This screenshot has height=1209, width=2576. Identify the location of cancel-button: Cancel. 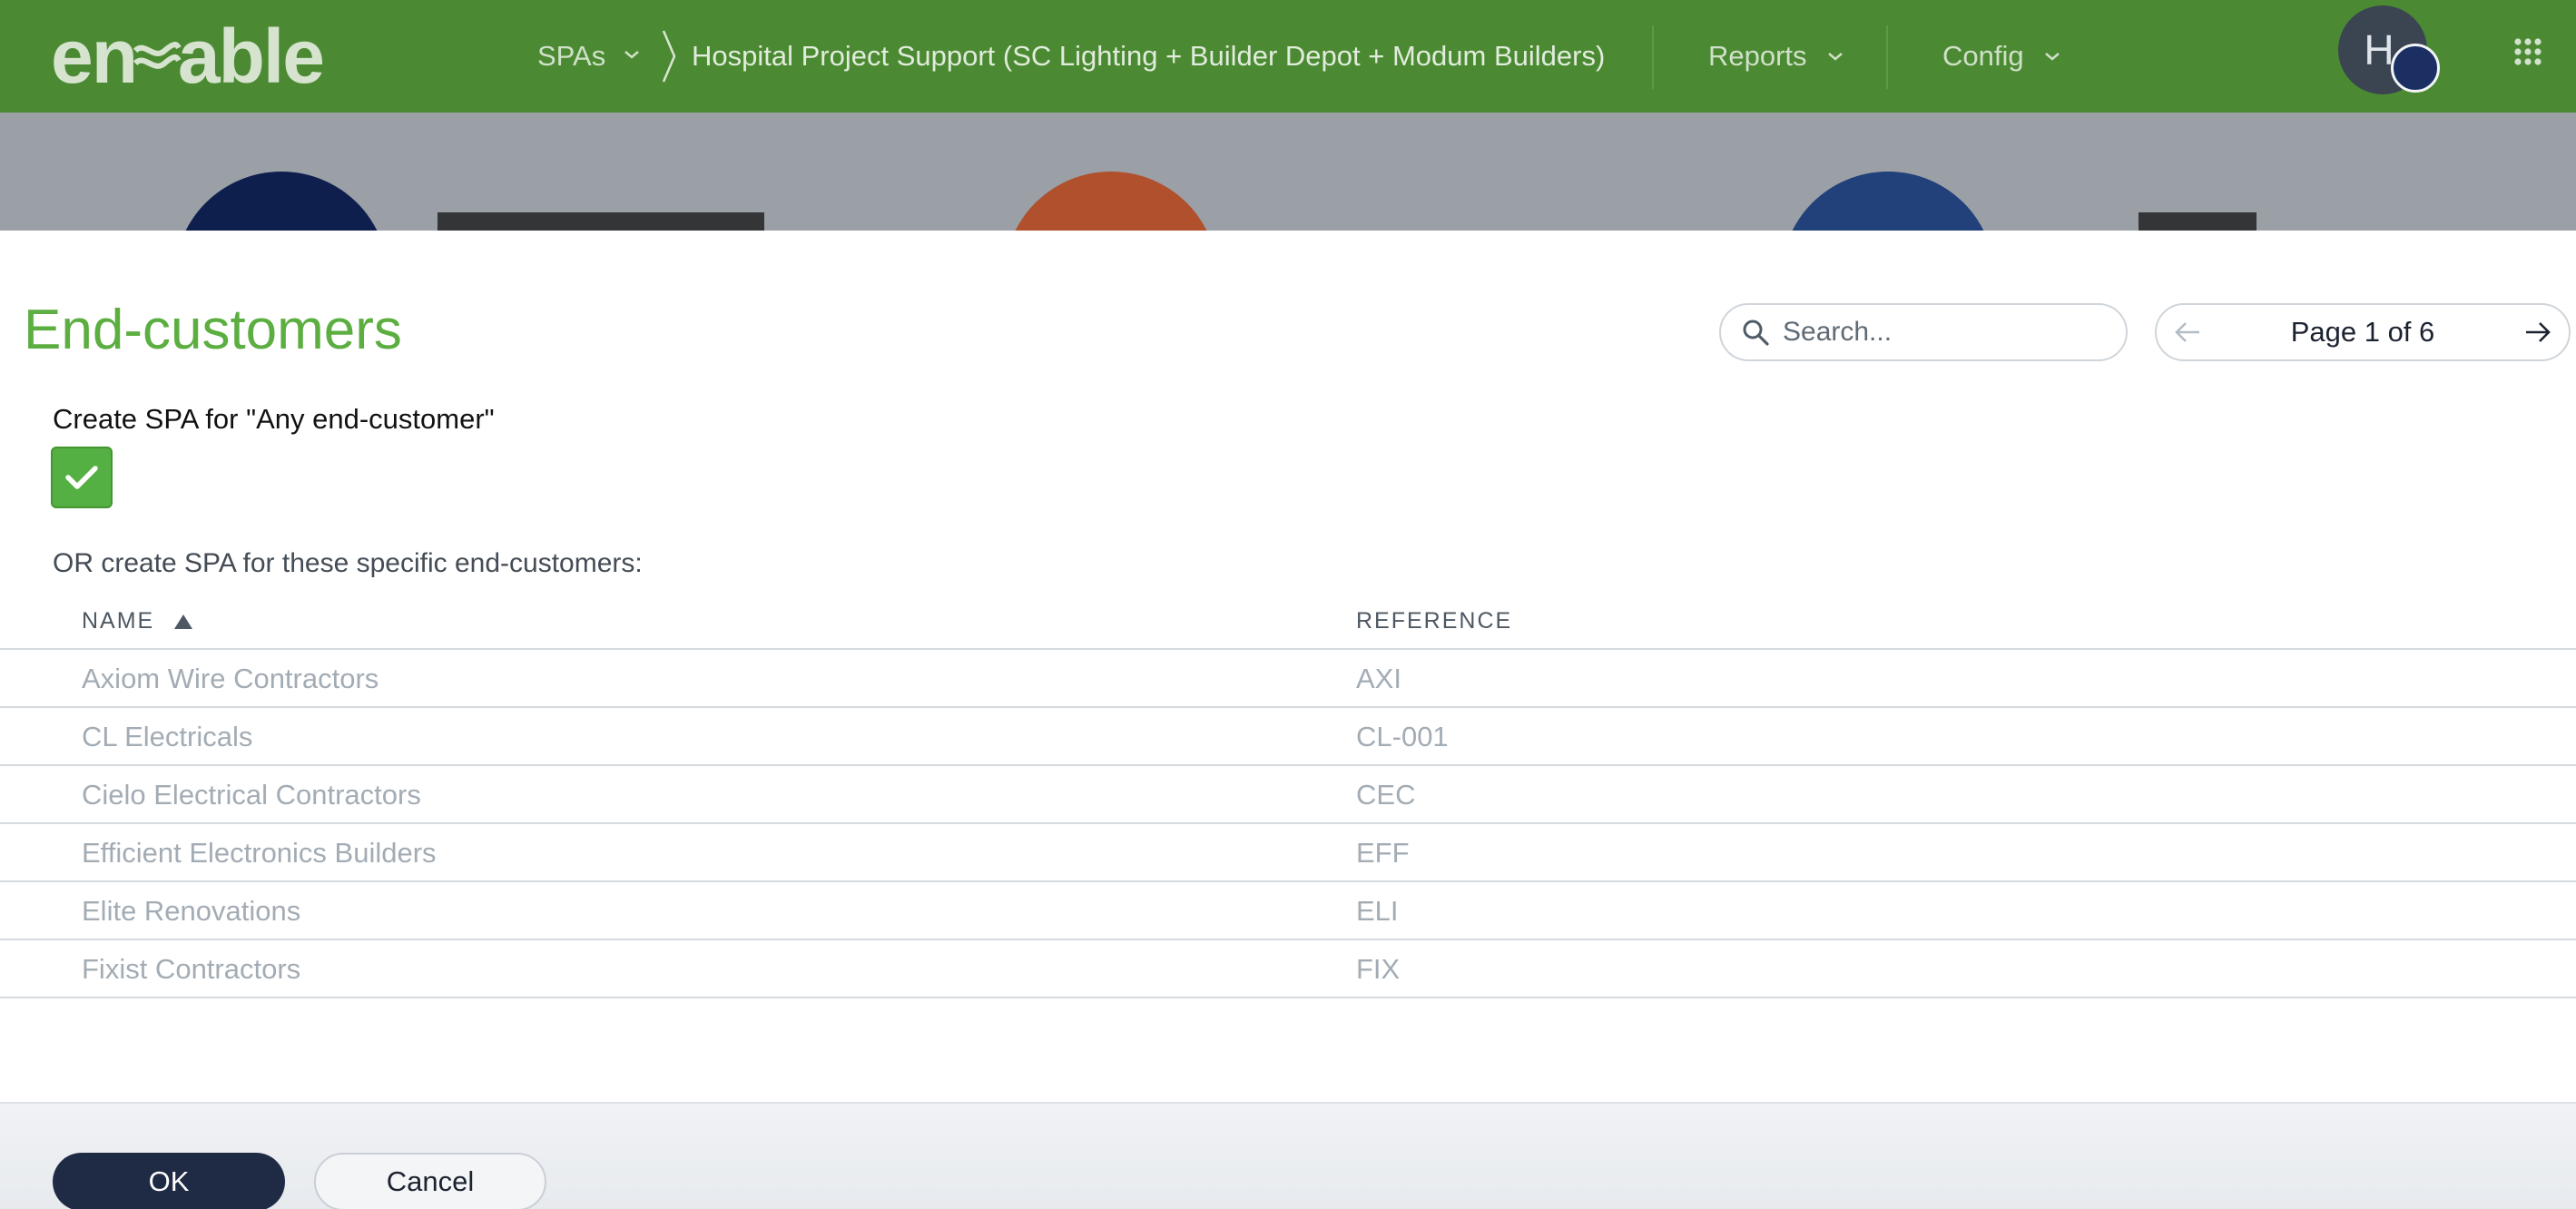
(430, 1181).